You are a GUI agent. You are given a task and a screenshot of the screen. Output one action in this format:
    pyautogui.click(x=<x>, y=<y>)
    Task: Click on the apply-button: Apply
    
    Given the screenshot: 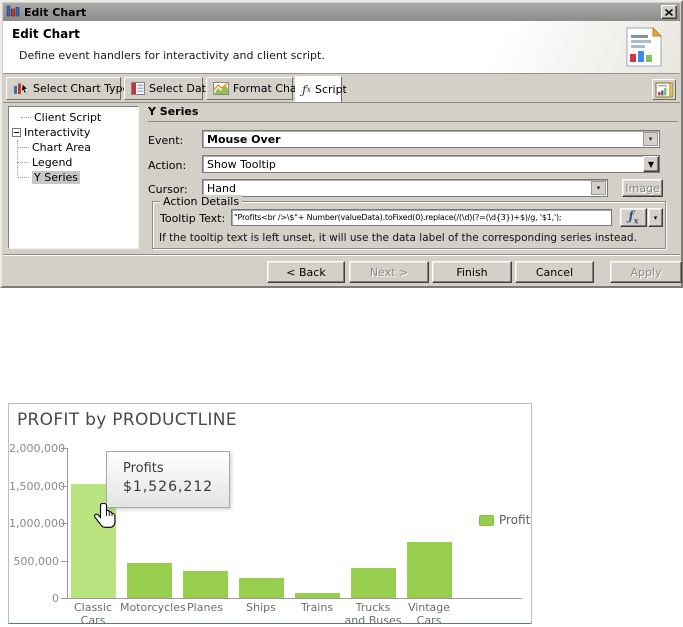 What is the action you would take?
    pyautogui.click(x=646, y=272)
    